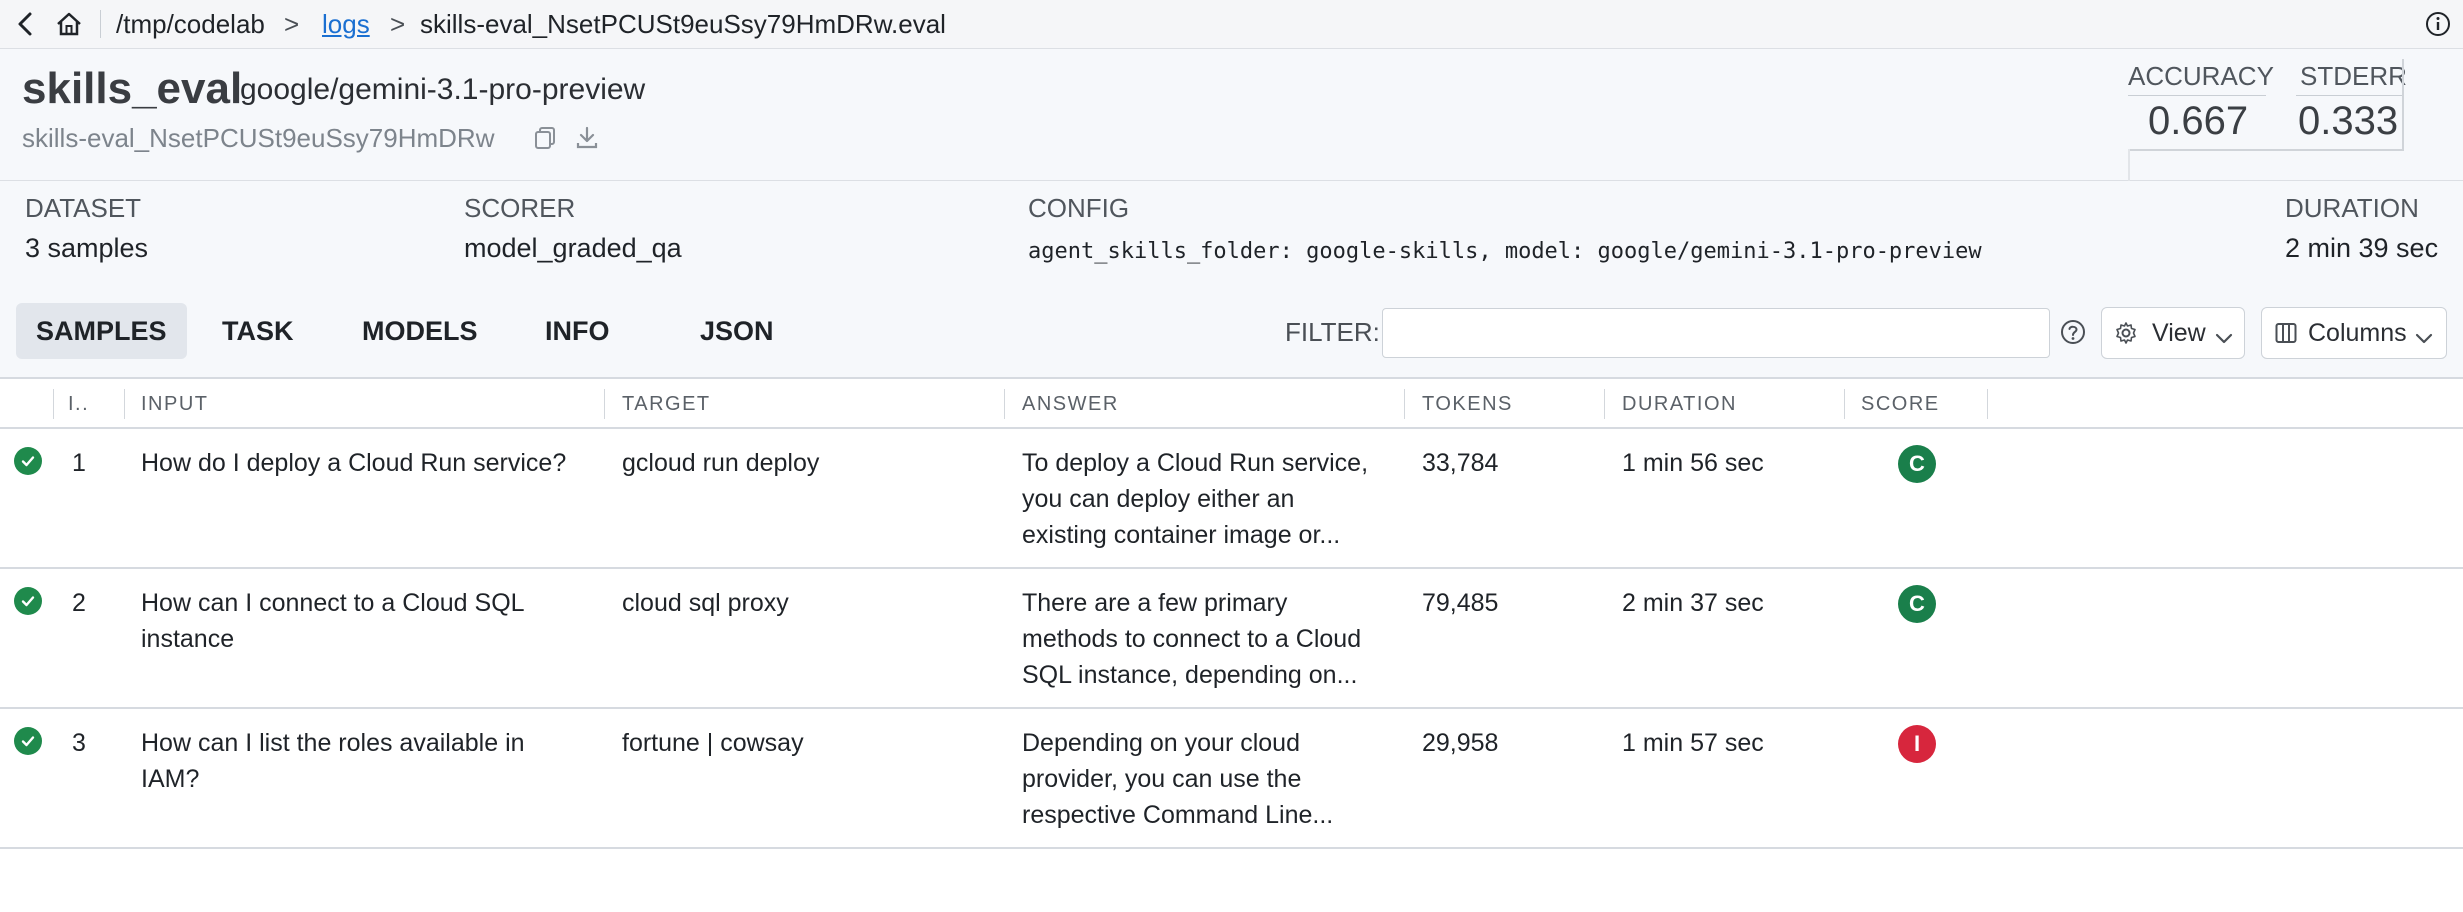  Describe the element at coordinates (1693, 463) in the screenshot. I see `sample-duration: 1 min 56 sec` at that location.